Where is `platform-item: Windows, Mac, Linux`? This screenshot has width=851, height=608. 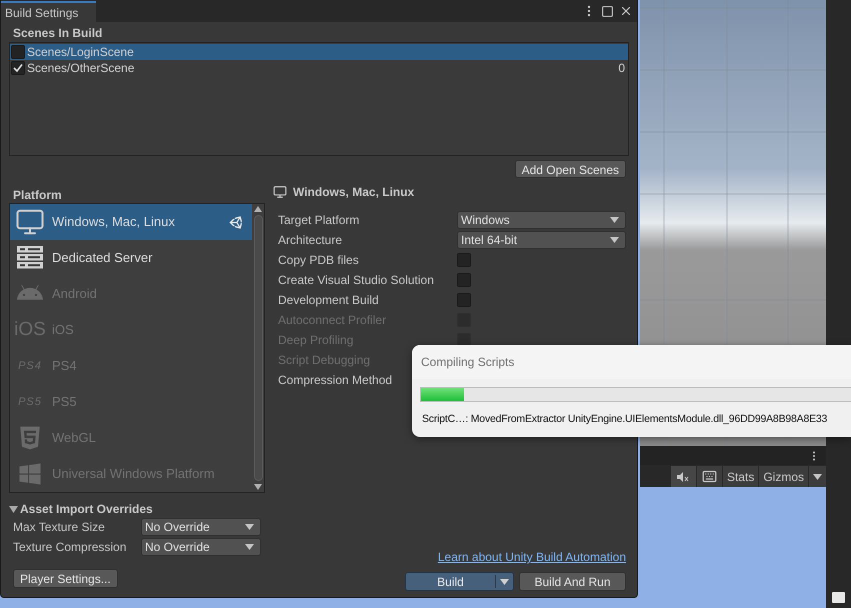 platform-item: Windows, Mac, Linux is located at coordinates (131, 222).